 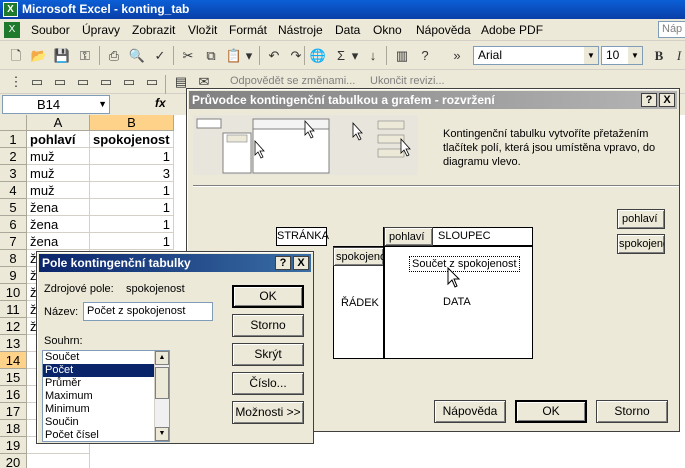 What do you see at coordinates (58, 123) in the screenshot?
I see `column-header-a: A` at bounding box center [58, 123].